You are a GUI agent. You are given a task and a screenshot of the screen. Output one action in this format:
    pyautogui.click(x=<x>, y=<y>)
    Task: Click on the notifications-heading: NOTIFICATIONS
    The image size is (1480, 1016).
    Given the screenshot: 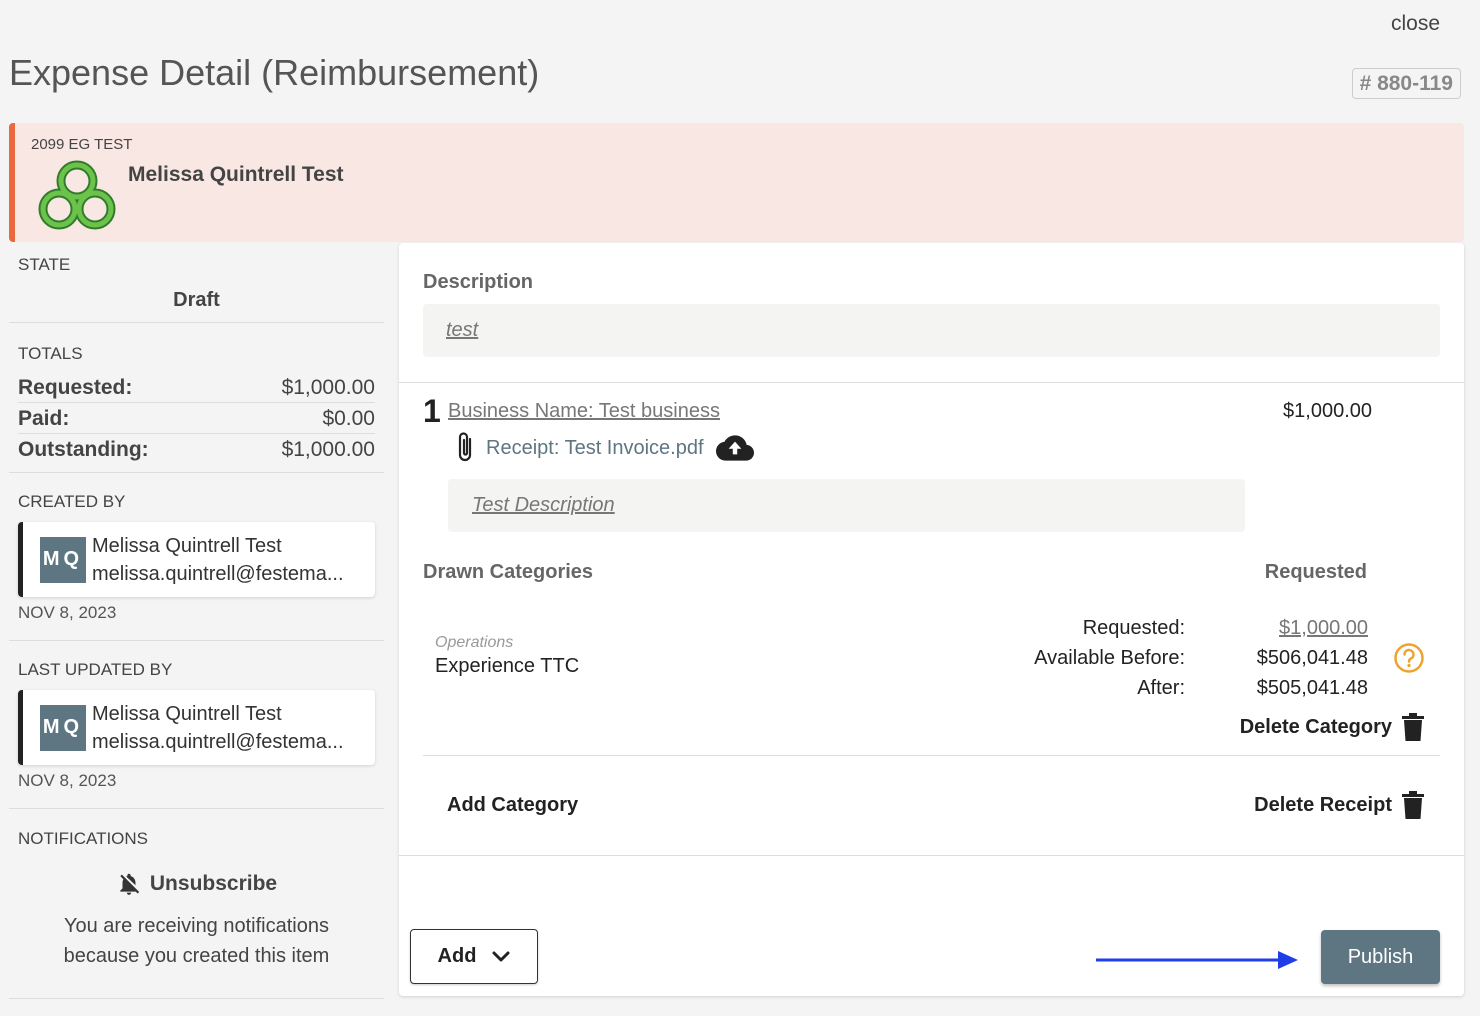 What is the action you would take?
    pyautogui.click(x=83, y=838)
    